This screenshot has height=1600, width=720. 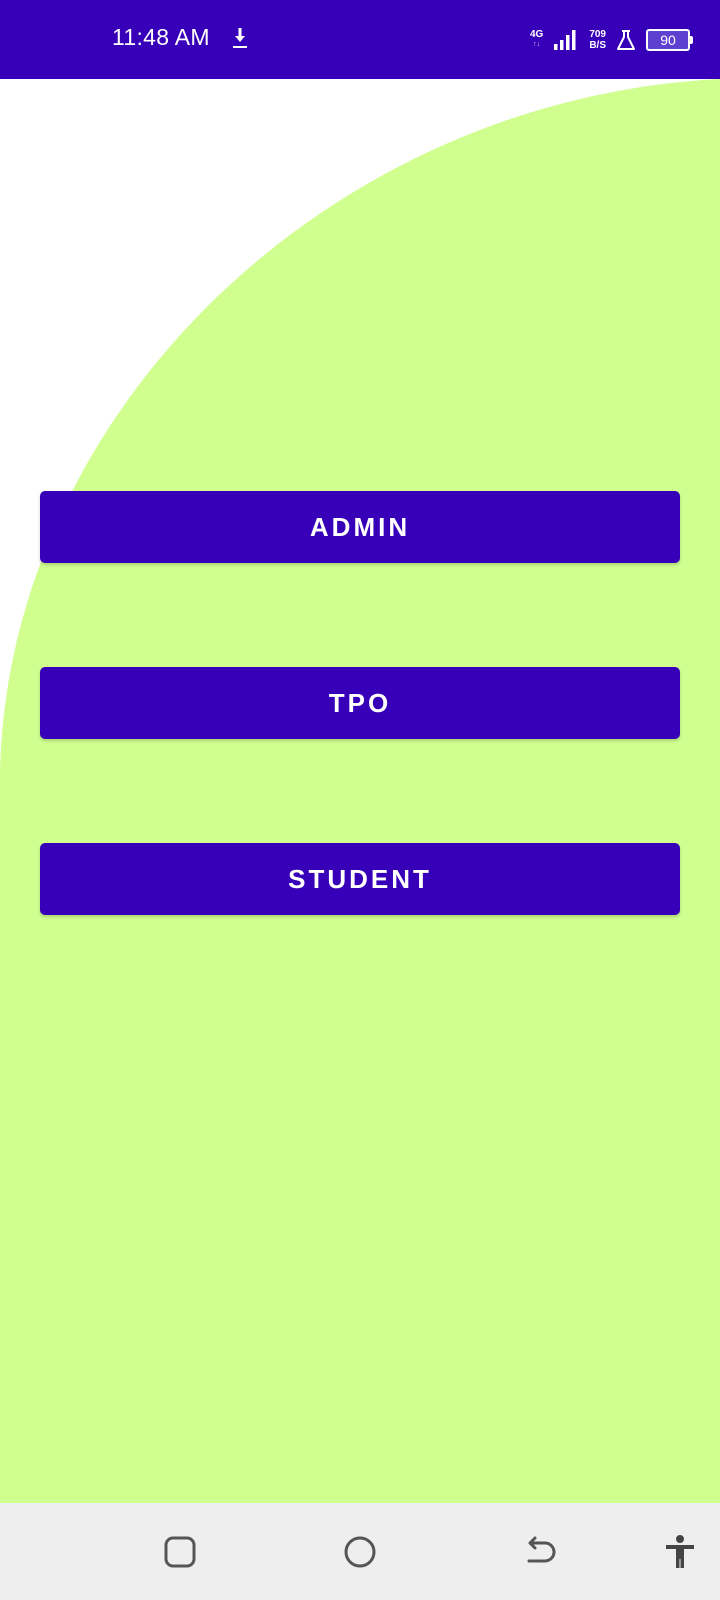 I want to click on status-time: 11:48 AM, so click(x=161, y=37).